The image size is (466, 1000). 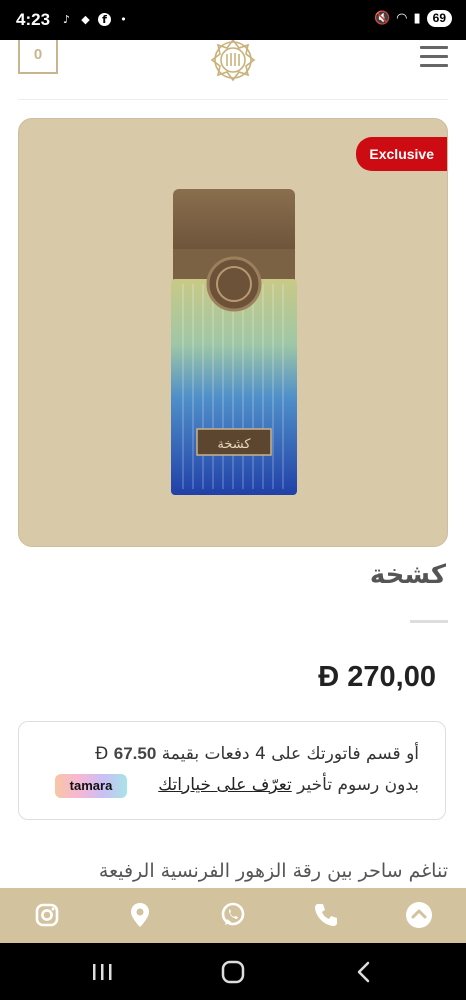 I want to click on tamara-logo: tamara, so click(x=91, y=786).